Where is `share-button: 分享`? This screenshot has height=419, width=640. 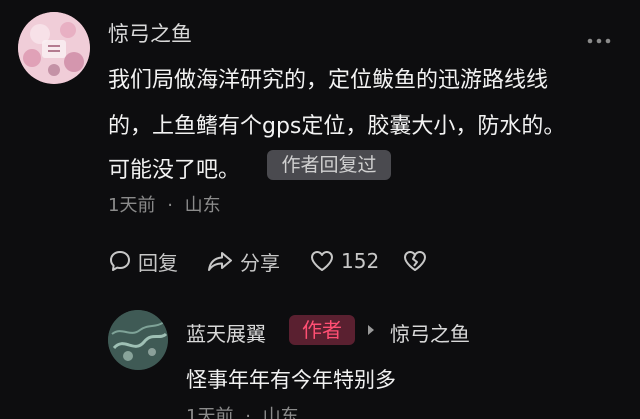 share-button: 分享 is located at coordinates (243, 261).